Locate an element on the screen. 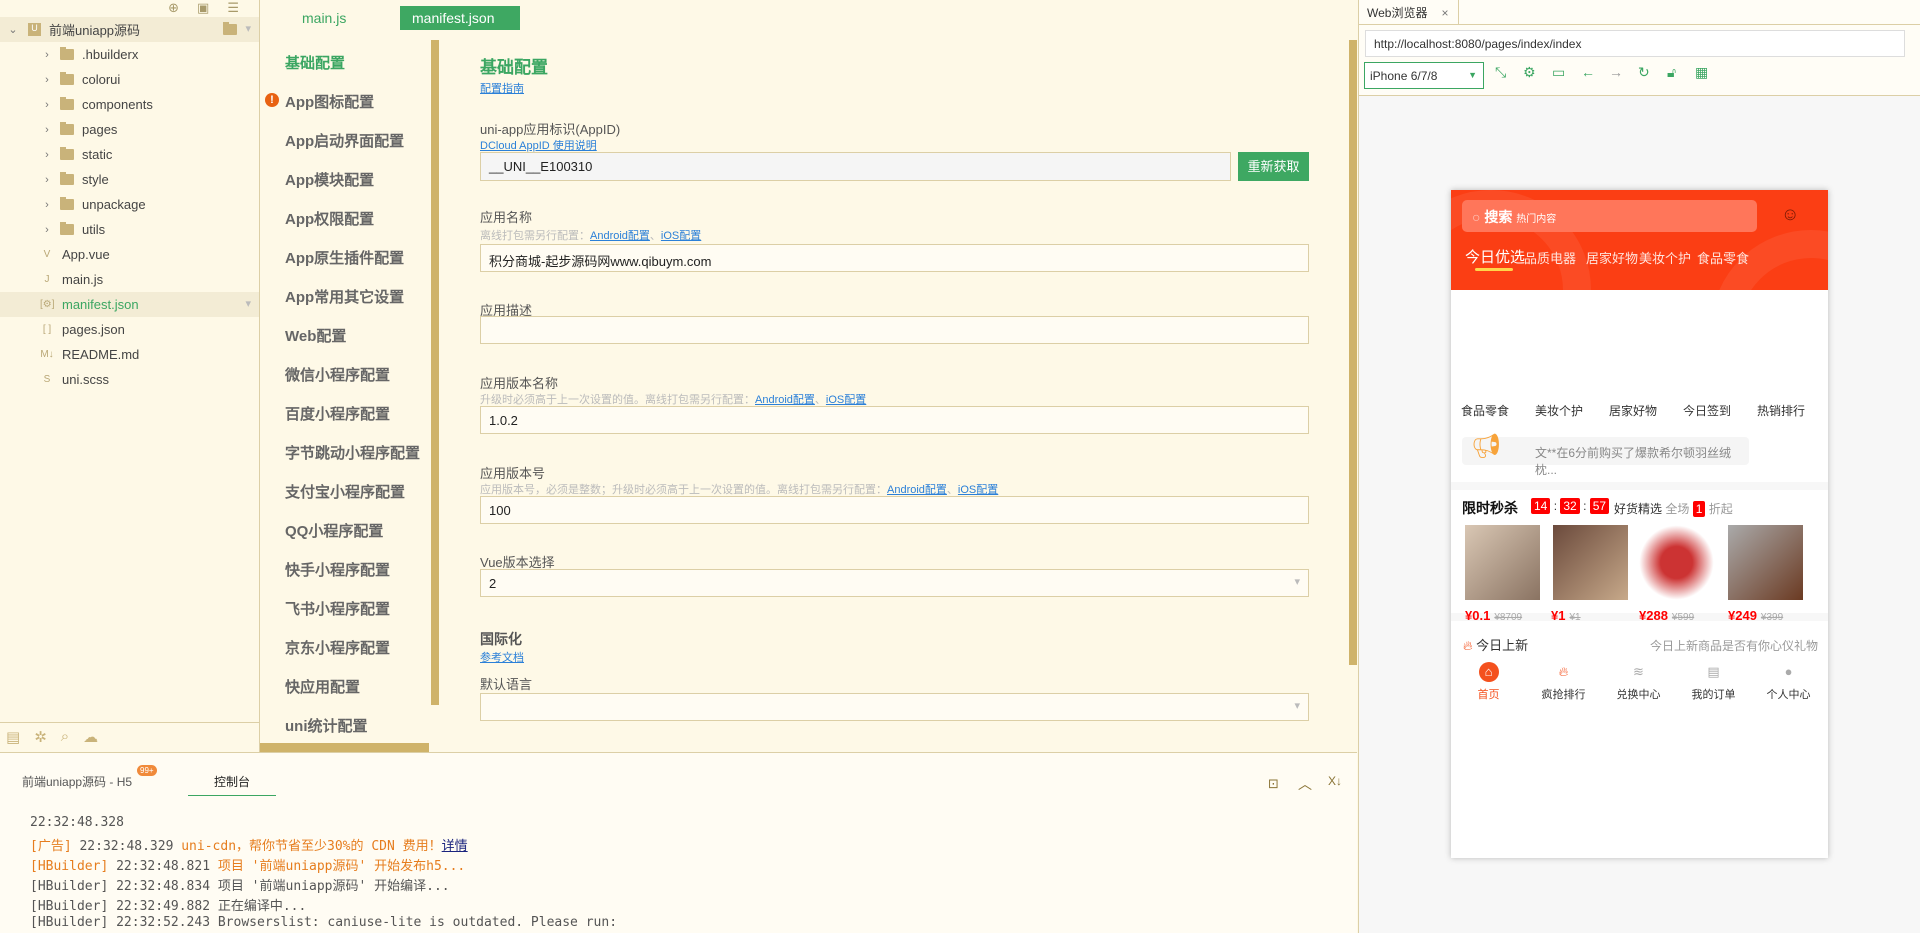  version-code-input: 100 is located at coordinates (894, 510).